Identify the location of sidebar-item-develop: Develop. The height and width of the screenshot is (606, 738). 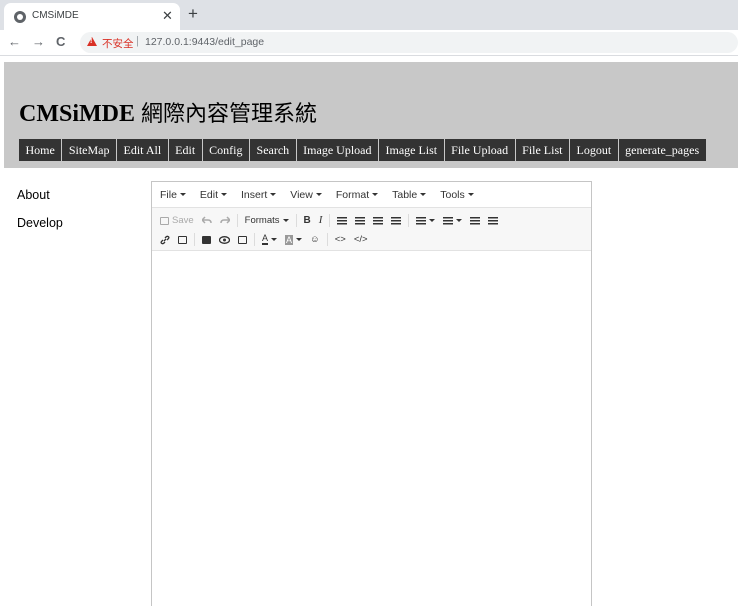
(40, 223).